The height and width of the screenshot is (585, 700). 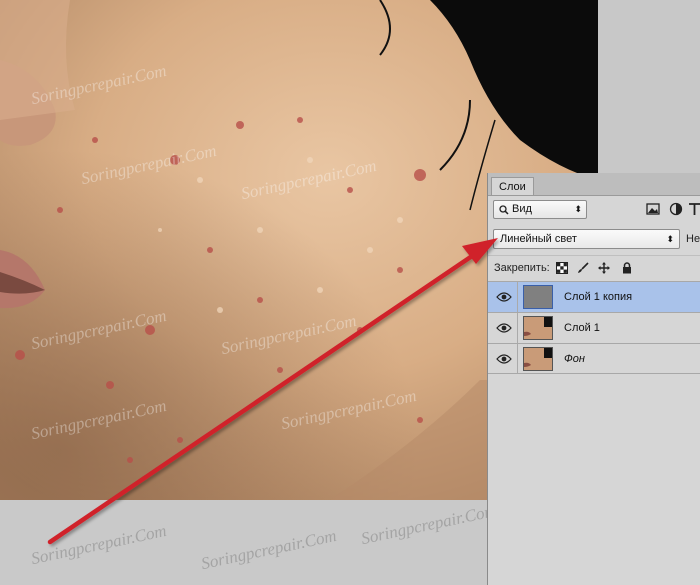 What do you see at coordinates (694, 209) in the screenshot?
I see `text-filter-icon` at bounding box center [694, 209].